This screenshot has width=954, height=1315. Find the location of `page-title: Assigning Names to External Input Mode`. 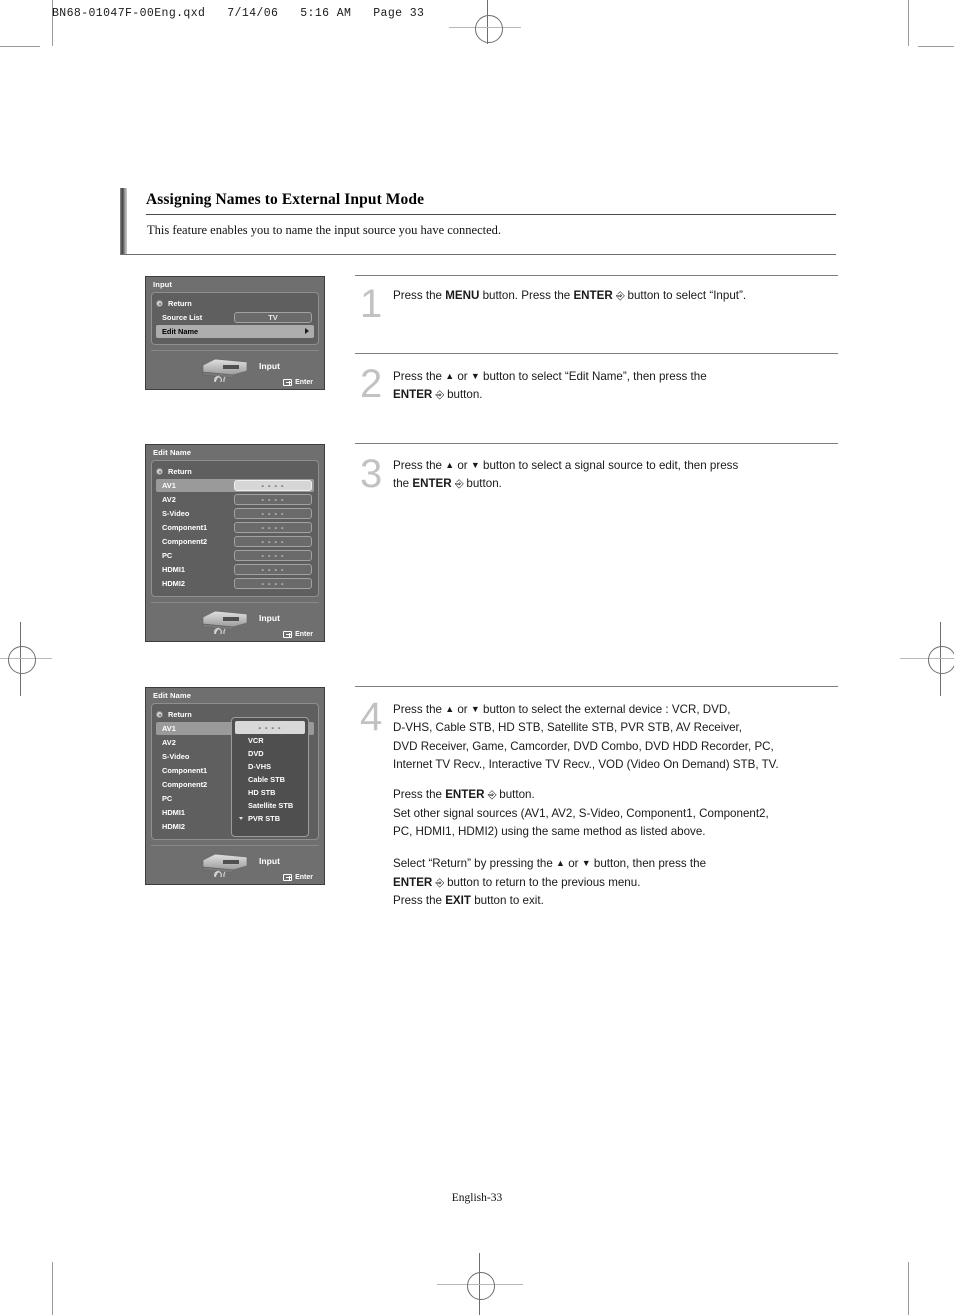

page-title: Assigning Names to External Input Mode is located at coordinates (285, 199).